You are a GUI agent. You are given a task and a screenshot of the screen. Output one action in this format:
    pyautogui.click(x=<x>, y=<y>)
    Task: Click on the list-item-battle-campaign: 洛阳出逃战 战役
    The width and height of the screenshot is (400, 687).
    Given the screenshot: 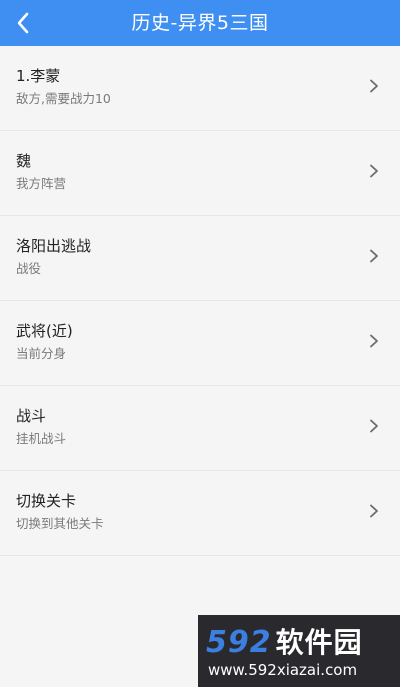 What is the action you would take?
    pyautogui.click(x=200, y=258)
    